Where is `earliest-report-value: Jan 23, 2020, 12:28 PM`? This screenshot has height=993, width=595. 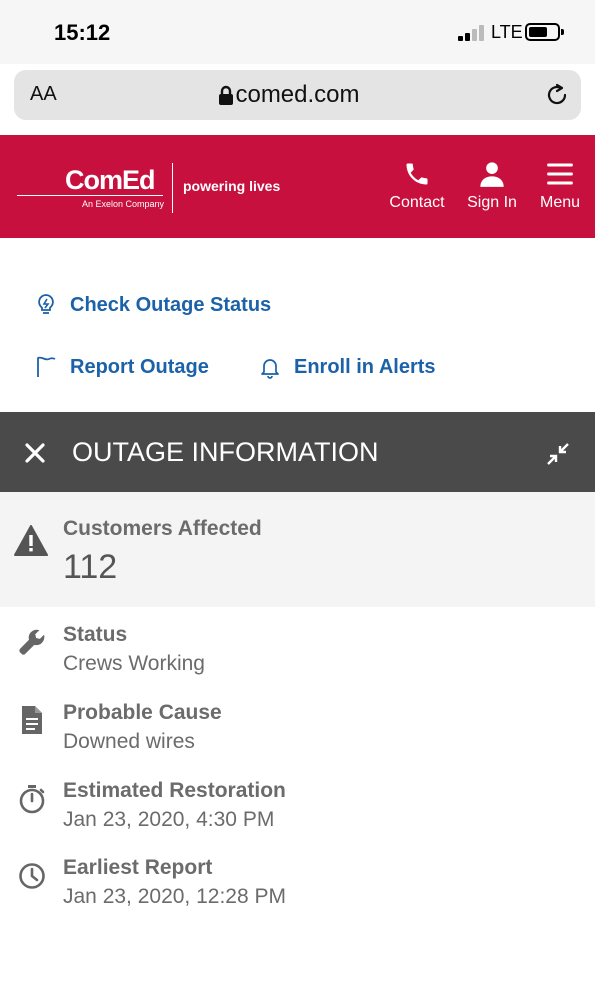
earliest-report-value: Jan 23, 2020, 12:28 PM is located at coordinates (174, 896).